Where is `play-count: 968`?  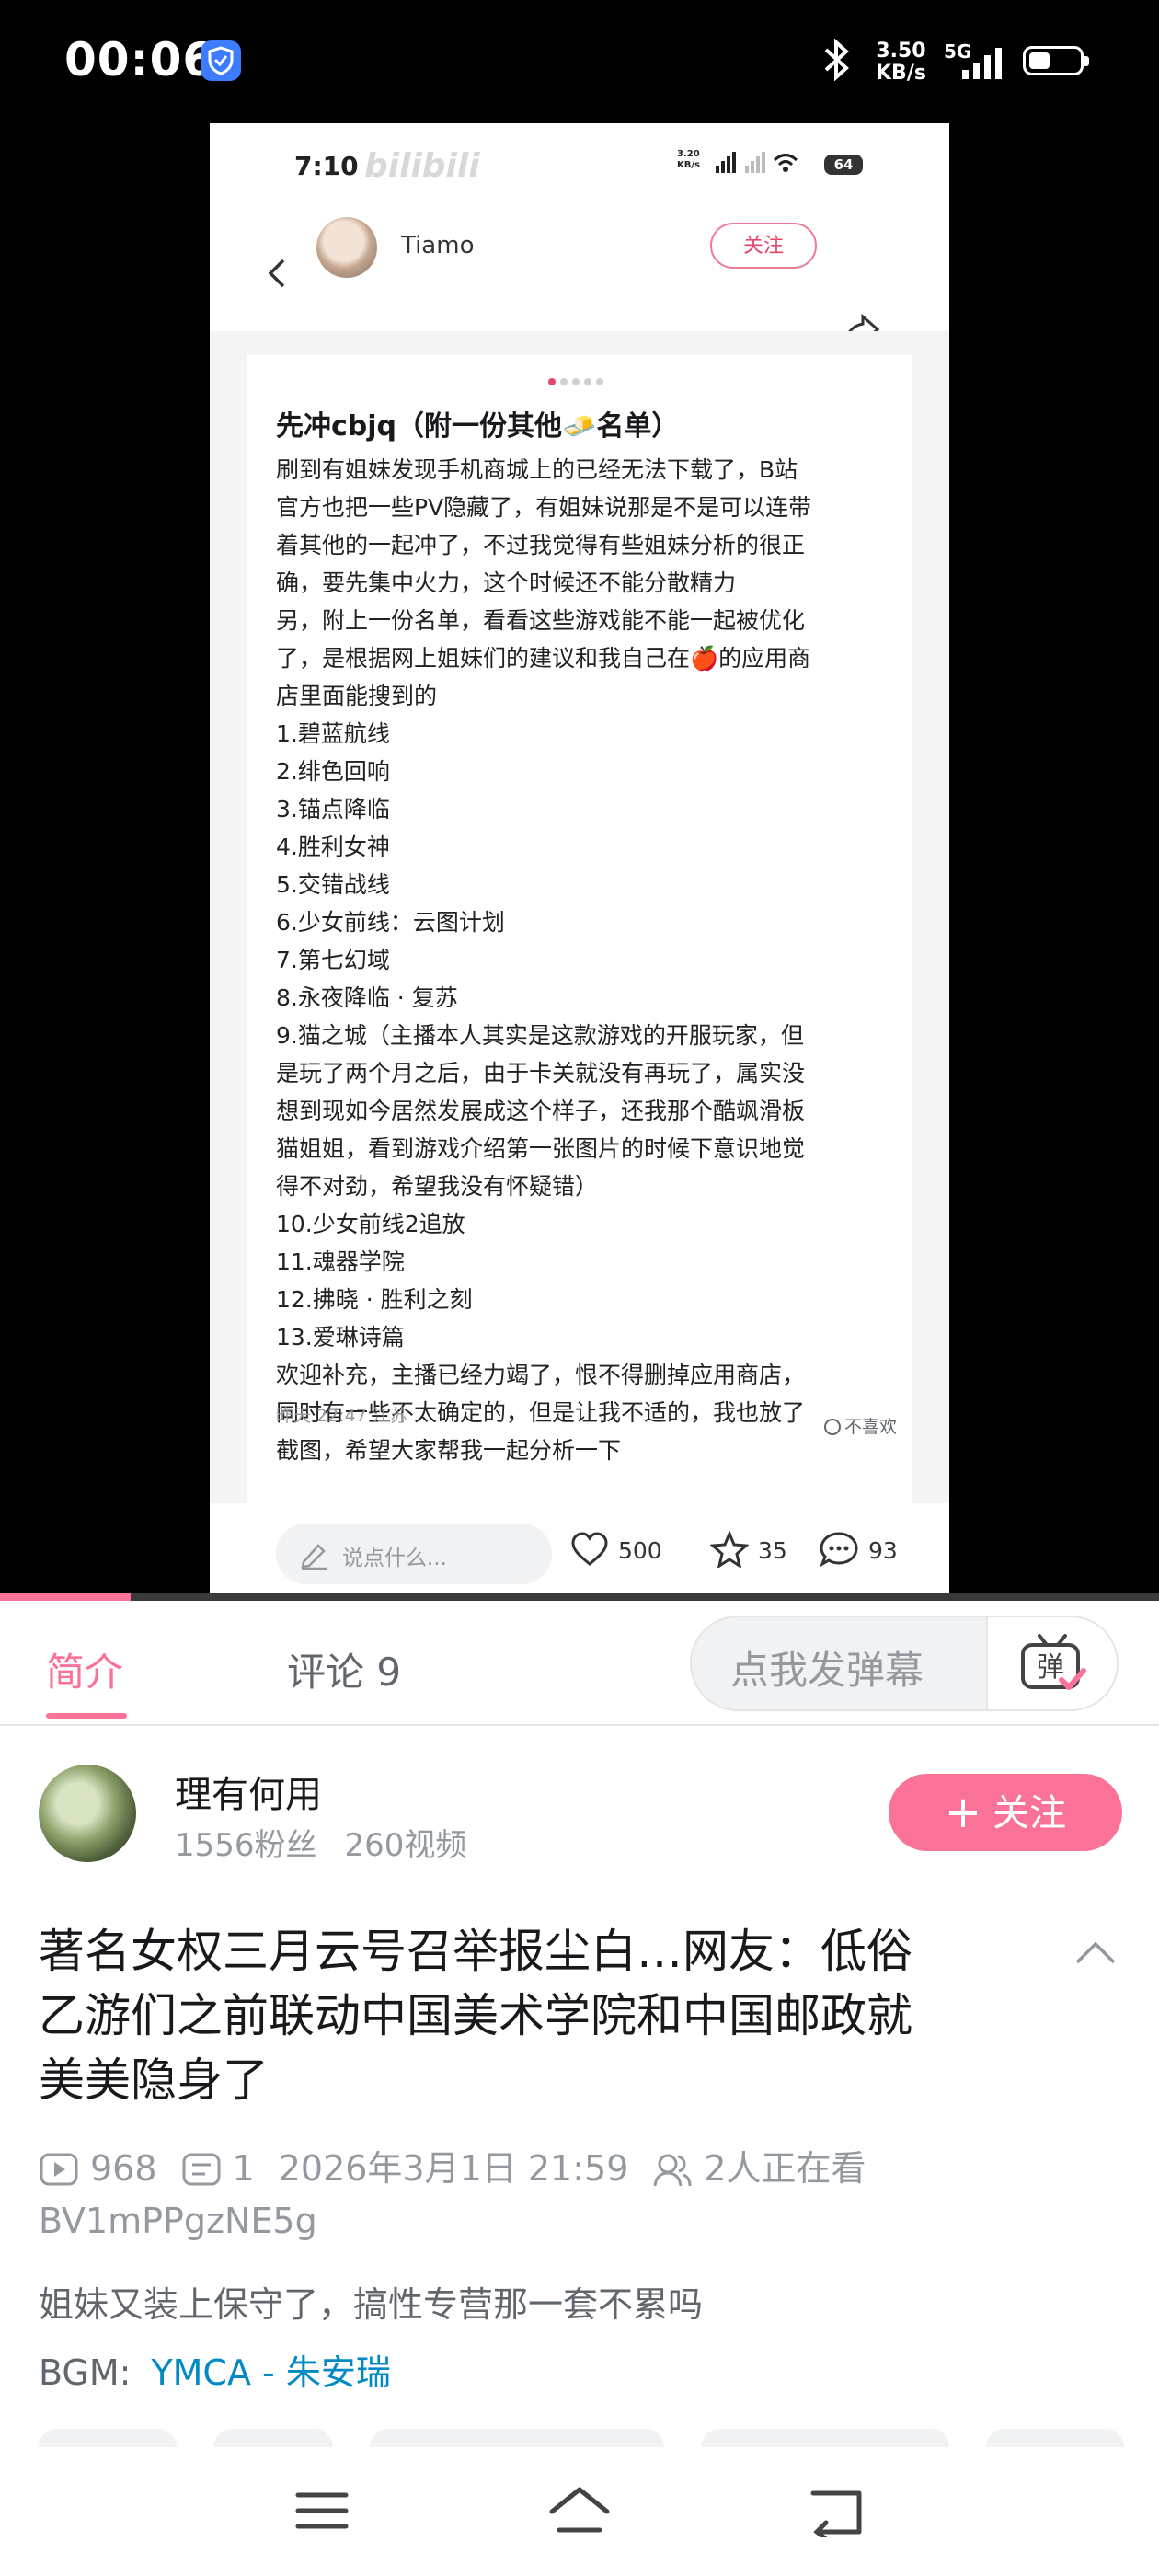
play-count: 968 is located at coordinates (123, 2168).